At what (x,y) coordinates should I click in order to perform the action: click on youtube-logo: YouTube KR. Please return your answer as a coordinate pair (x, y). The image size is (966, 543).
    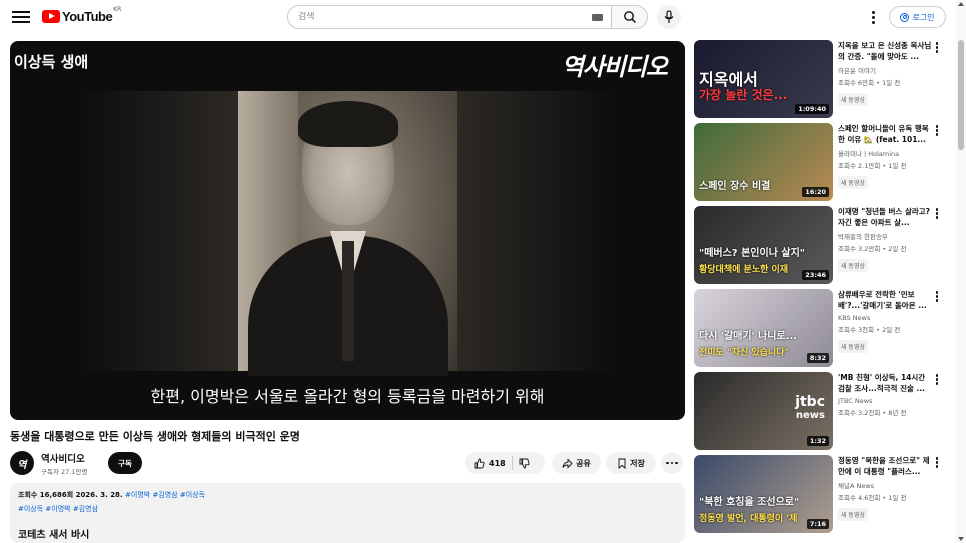
    Looking at the image, I should click on (82, 15).